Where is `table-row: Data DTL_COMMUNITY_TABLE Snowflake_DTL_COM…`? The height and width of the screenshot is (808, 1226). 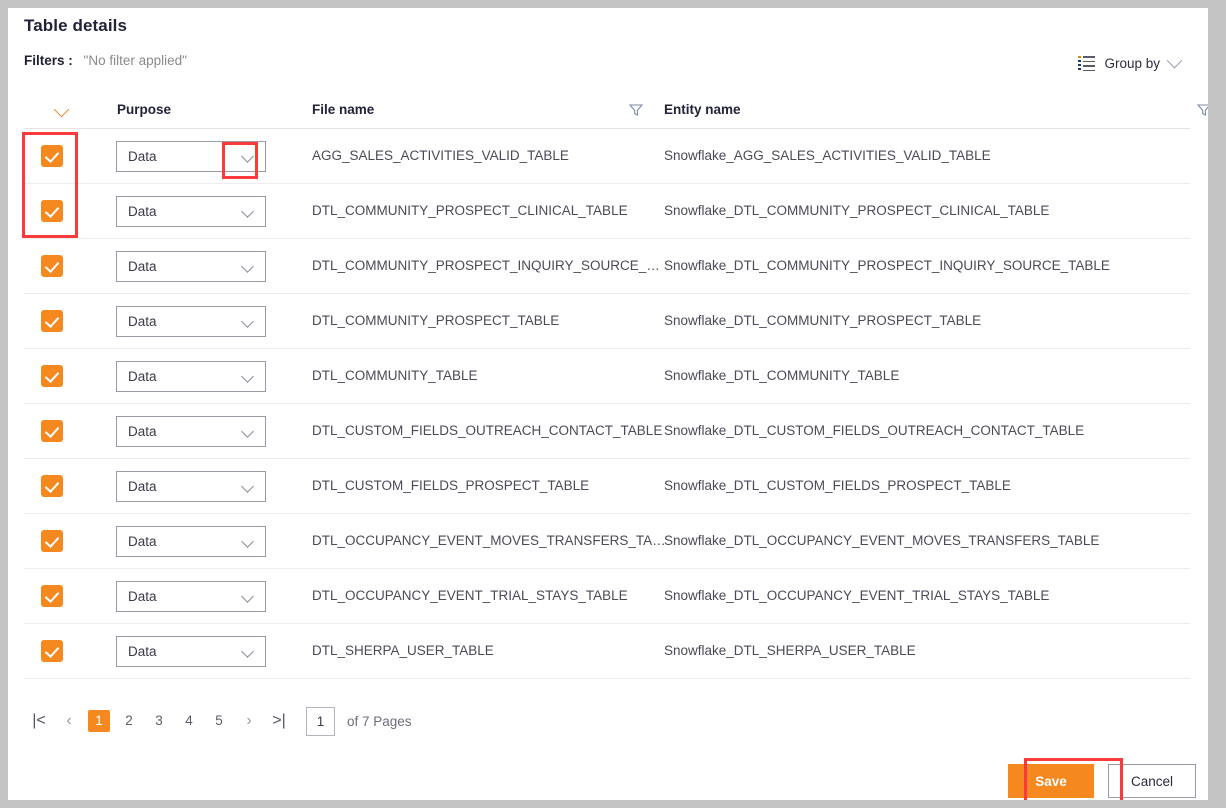
table-row: Data DTL_COMMUNITY_TABLE Snowflake_DTL_COM… is located at coordinates (607, 376).